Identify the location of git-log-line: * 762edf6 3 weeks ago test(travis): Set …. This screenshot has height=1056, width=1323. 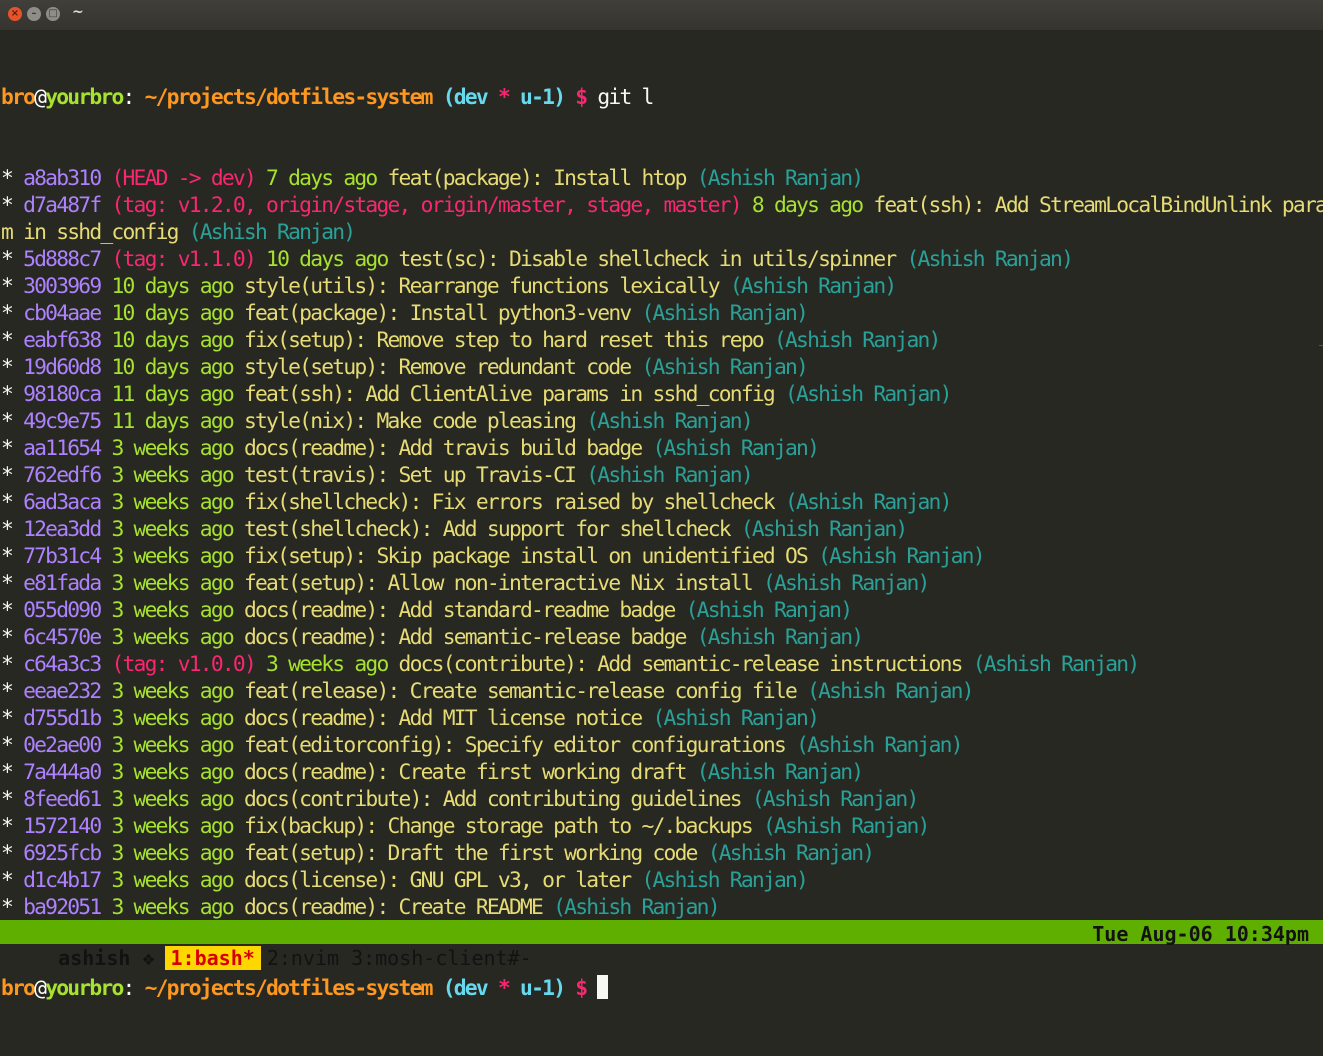
(662, 475).